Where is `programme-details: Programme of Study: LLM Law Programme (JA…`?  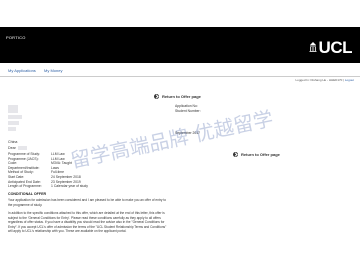
programme-details: Programme of Study: LLM Law Programme (JA… is located at coordinates (48, 170).